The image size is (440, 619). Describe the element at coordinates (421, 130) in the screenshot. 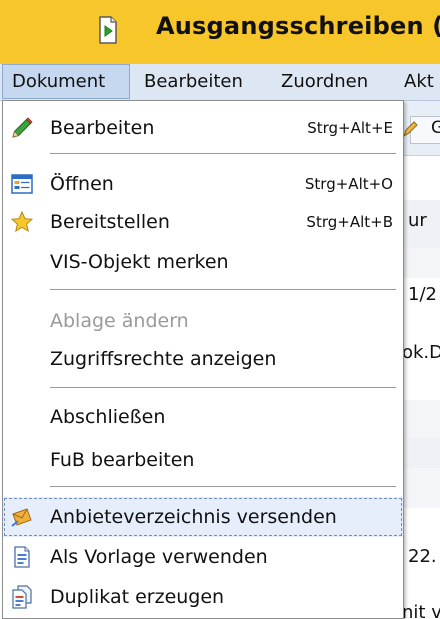

I see `background-toolbar-button: G` at that location.